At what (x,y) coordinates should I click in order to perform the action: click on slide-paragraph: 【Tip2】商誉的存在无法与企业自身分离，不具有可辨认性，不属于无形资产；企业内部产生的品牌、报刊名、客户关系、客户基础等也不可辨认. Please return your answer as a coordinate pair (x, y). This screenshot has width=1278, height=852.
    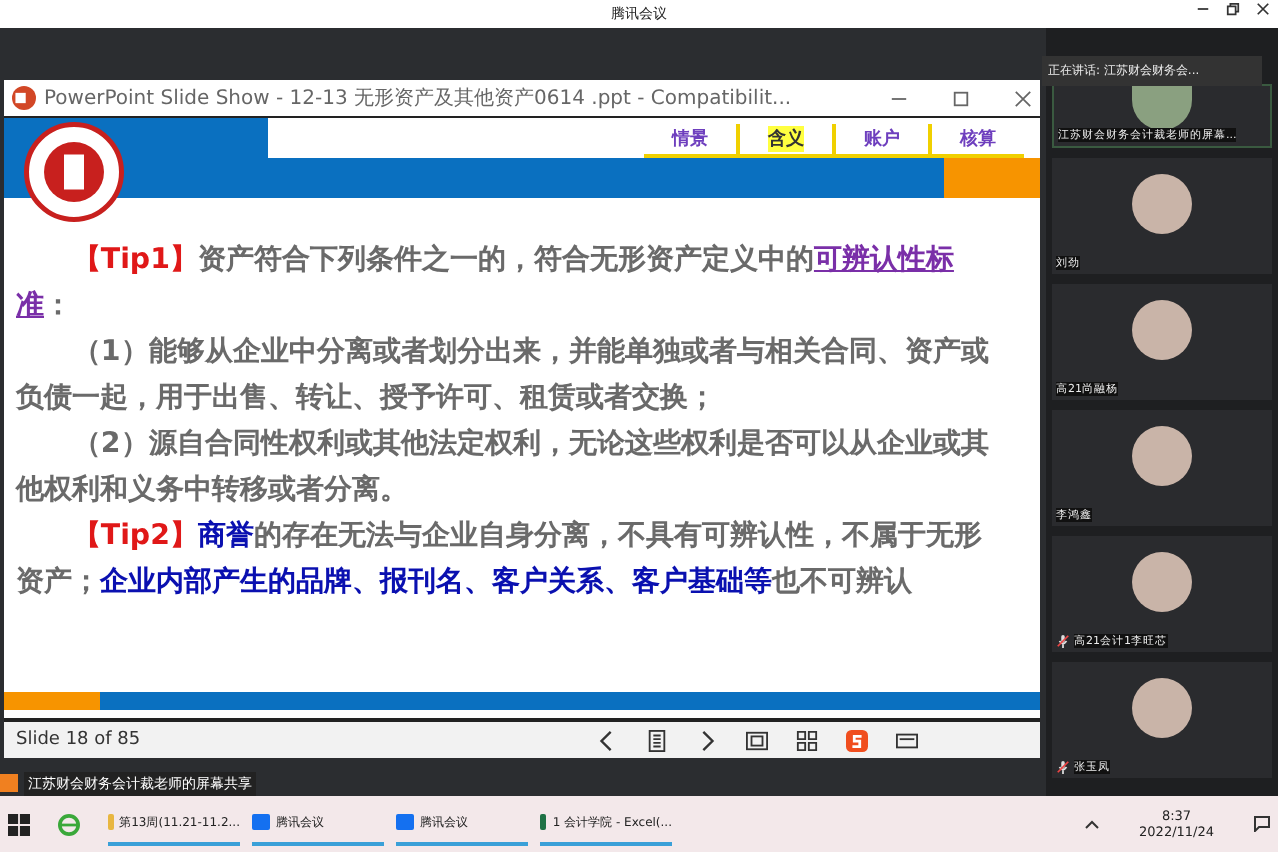
    Looking at the image, I should click on (500, 559).